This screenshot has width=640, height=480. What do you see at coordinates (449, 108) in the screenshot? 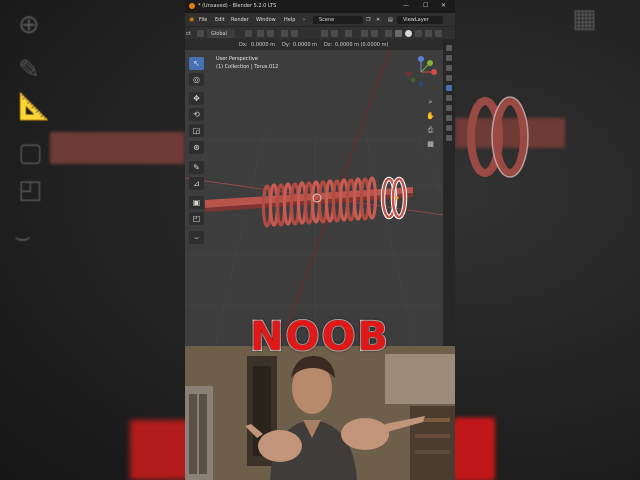
I see `physics-tab-icon` at bounding box center [449, 108].